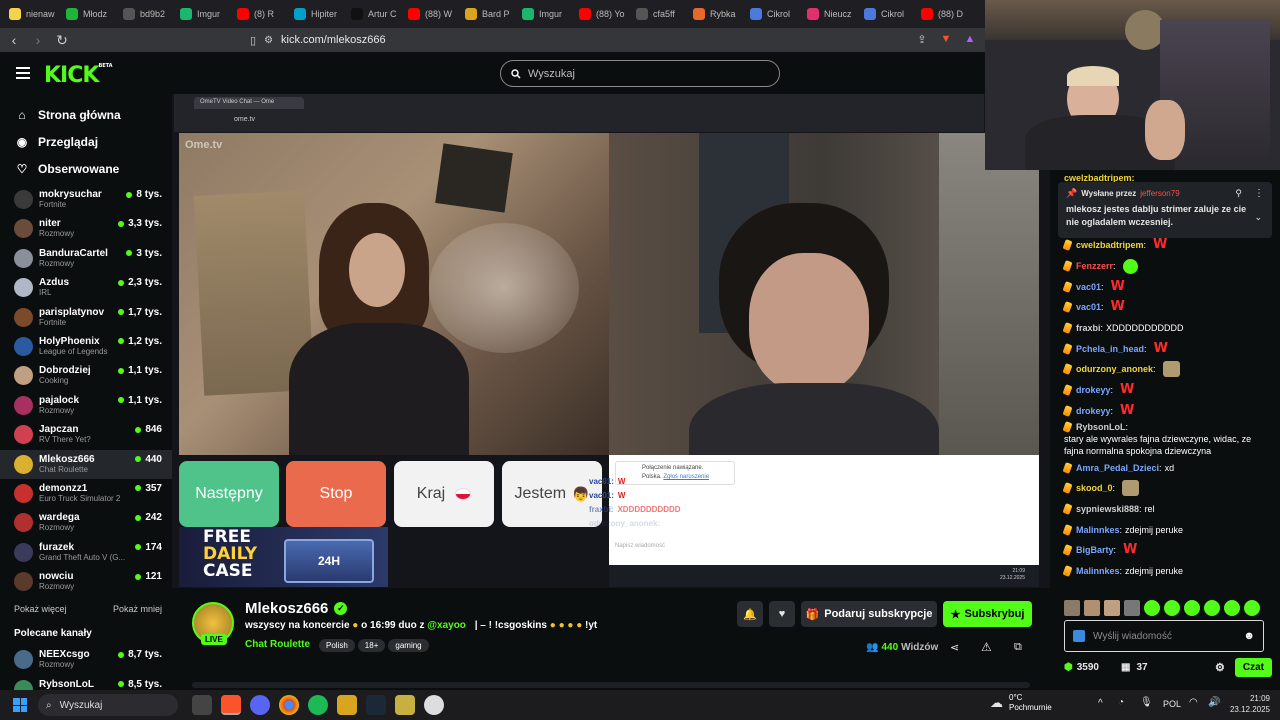 Image resolution: width=1280 pixels, height=720 pixels. Describe the element at coordinates (1094, 488) in the screenshot. I see `chat-username: skood_0` at that location.